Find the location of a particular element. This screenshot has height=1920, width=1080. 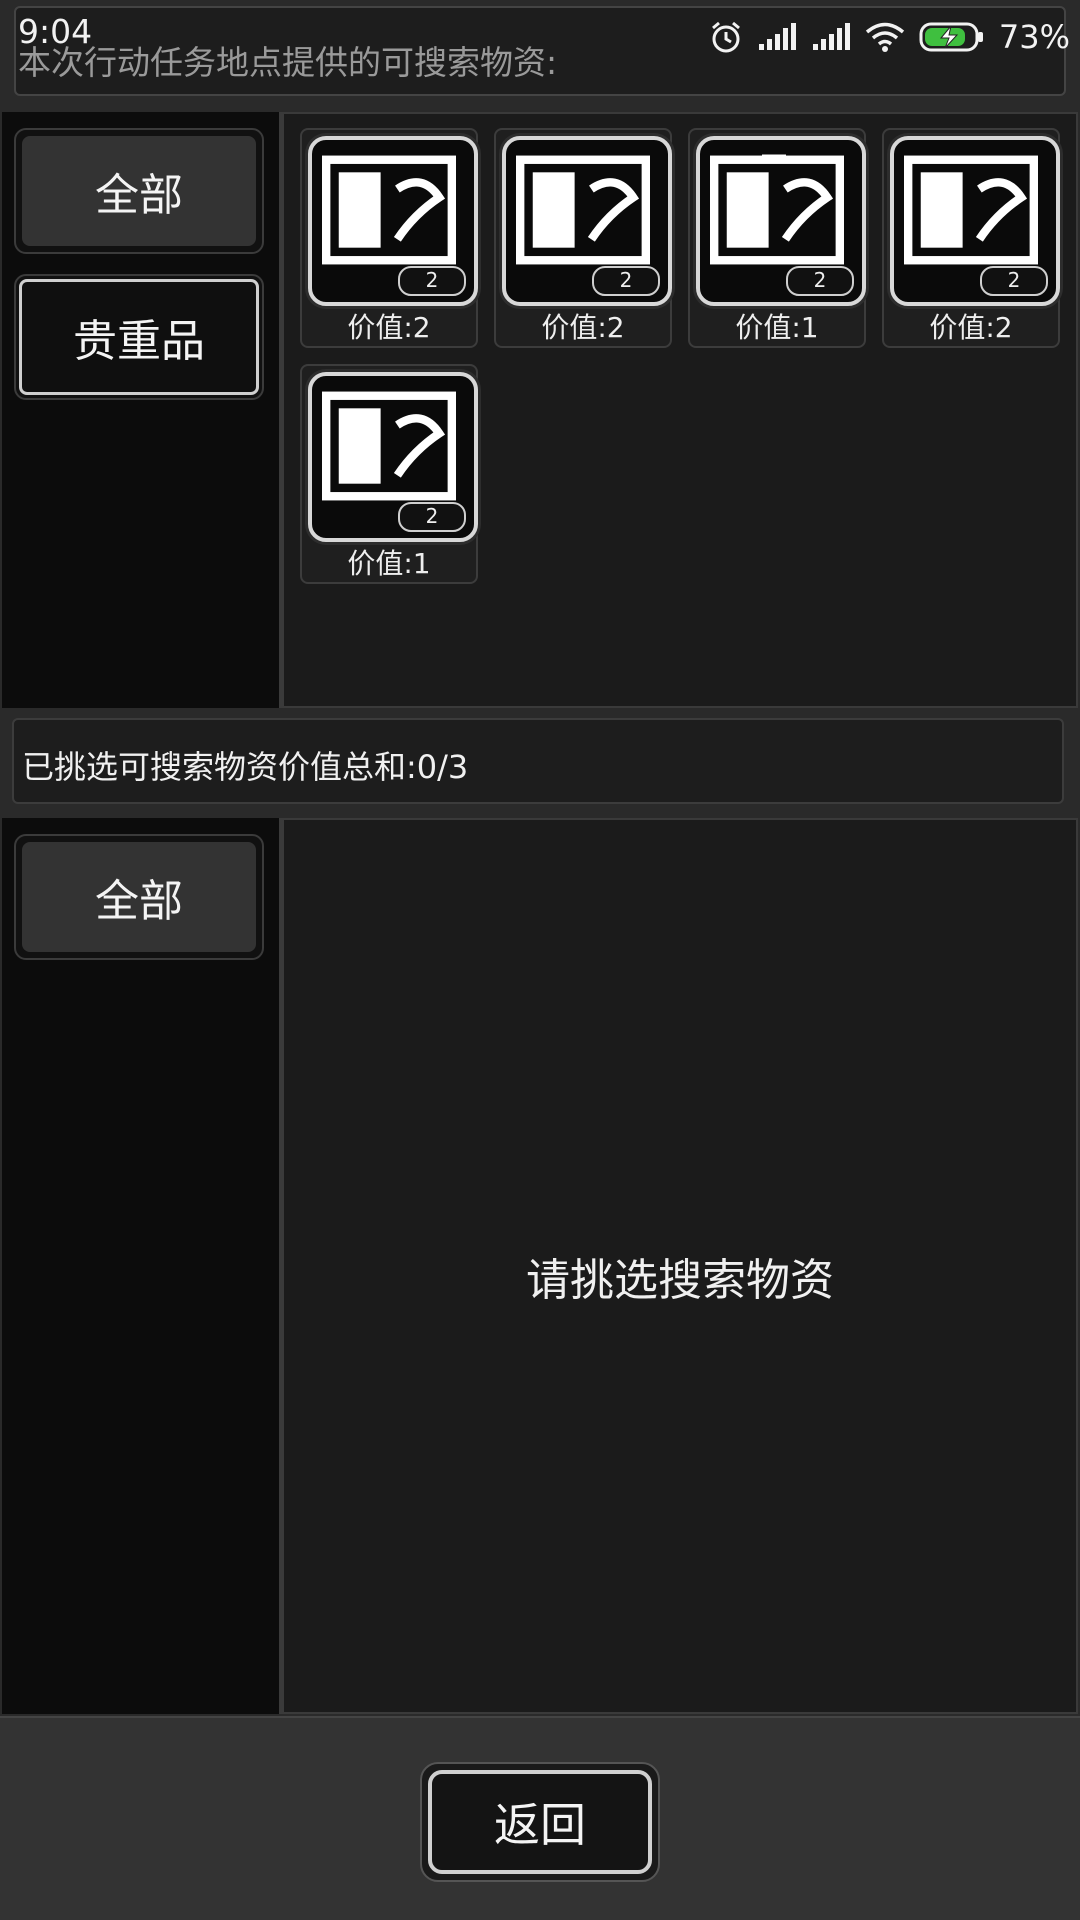

category-tab-all-label: 全部 is located at coordinates (139, 191).